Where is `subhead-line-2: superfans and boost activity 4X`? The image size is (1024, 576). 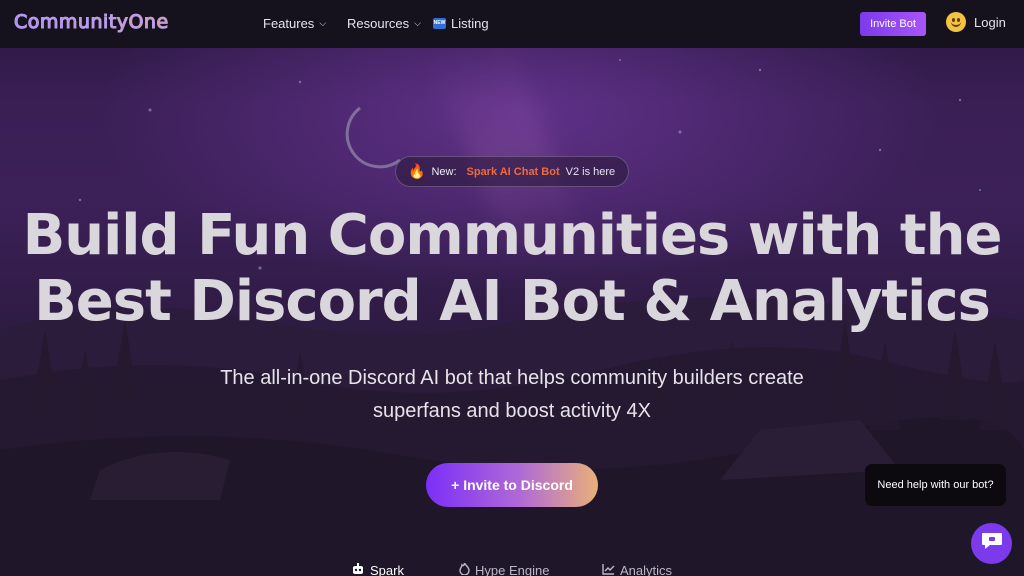 subhead-line-2: superfans and boost activity 4X is located at coordinates (512, 411).